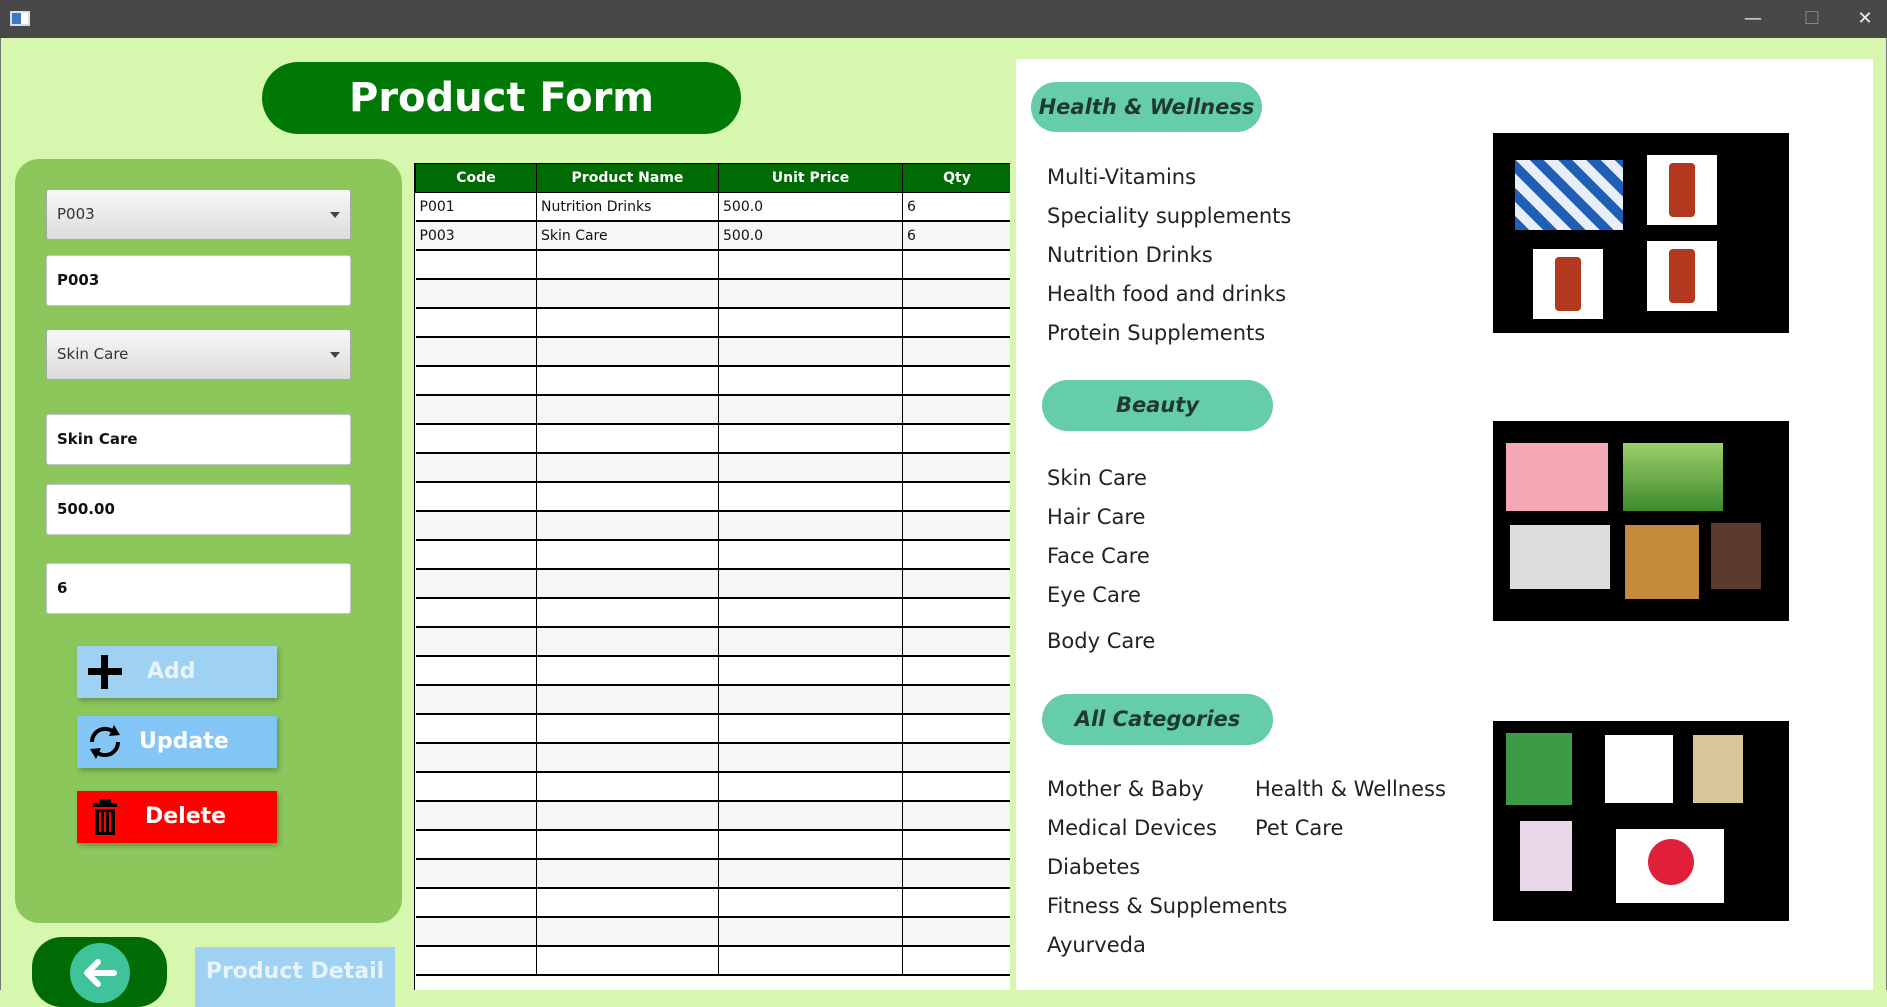  Describe the element at coordinates (1157, 405) in the screenshot. I see `beauty-category: Beauty` at that location.